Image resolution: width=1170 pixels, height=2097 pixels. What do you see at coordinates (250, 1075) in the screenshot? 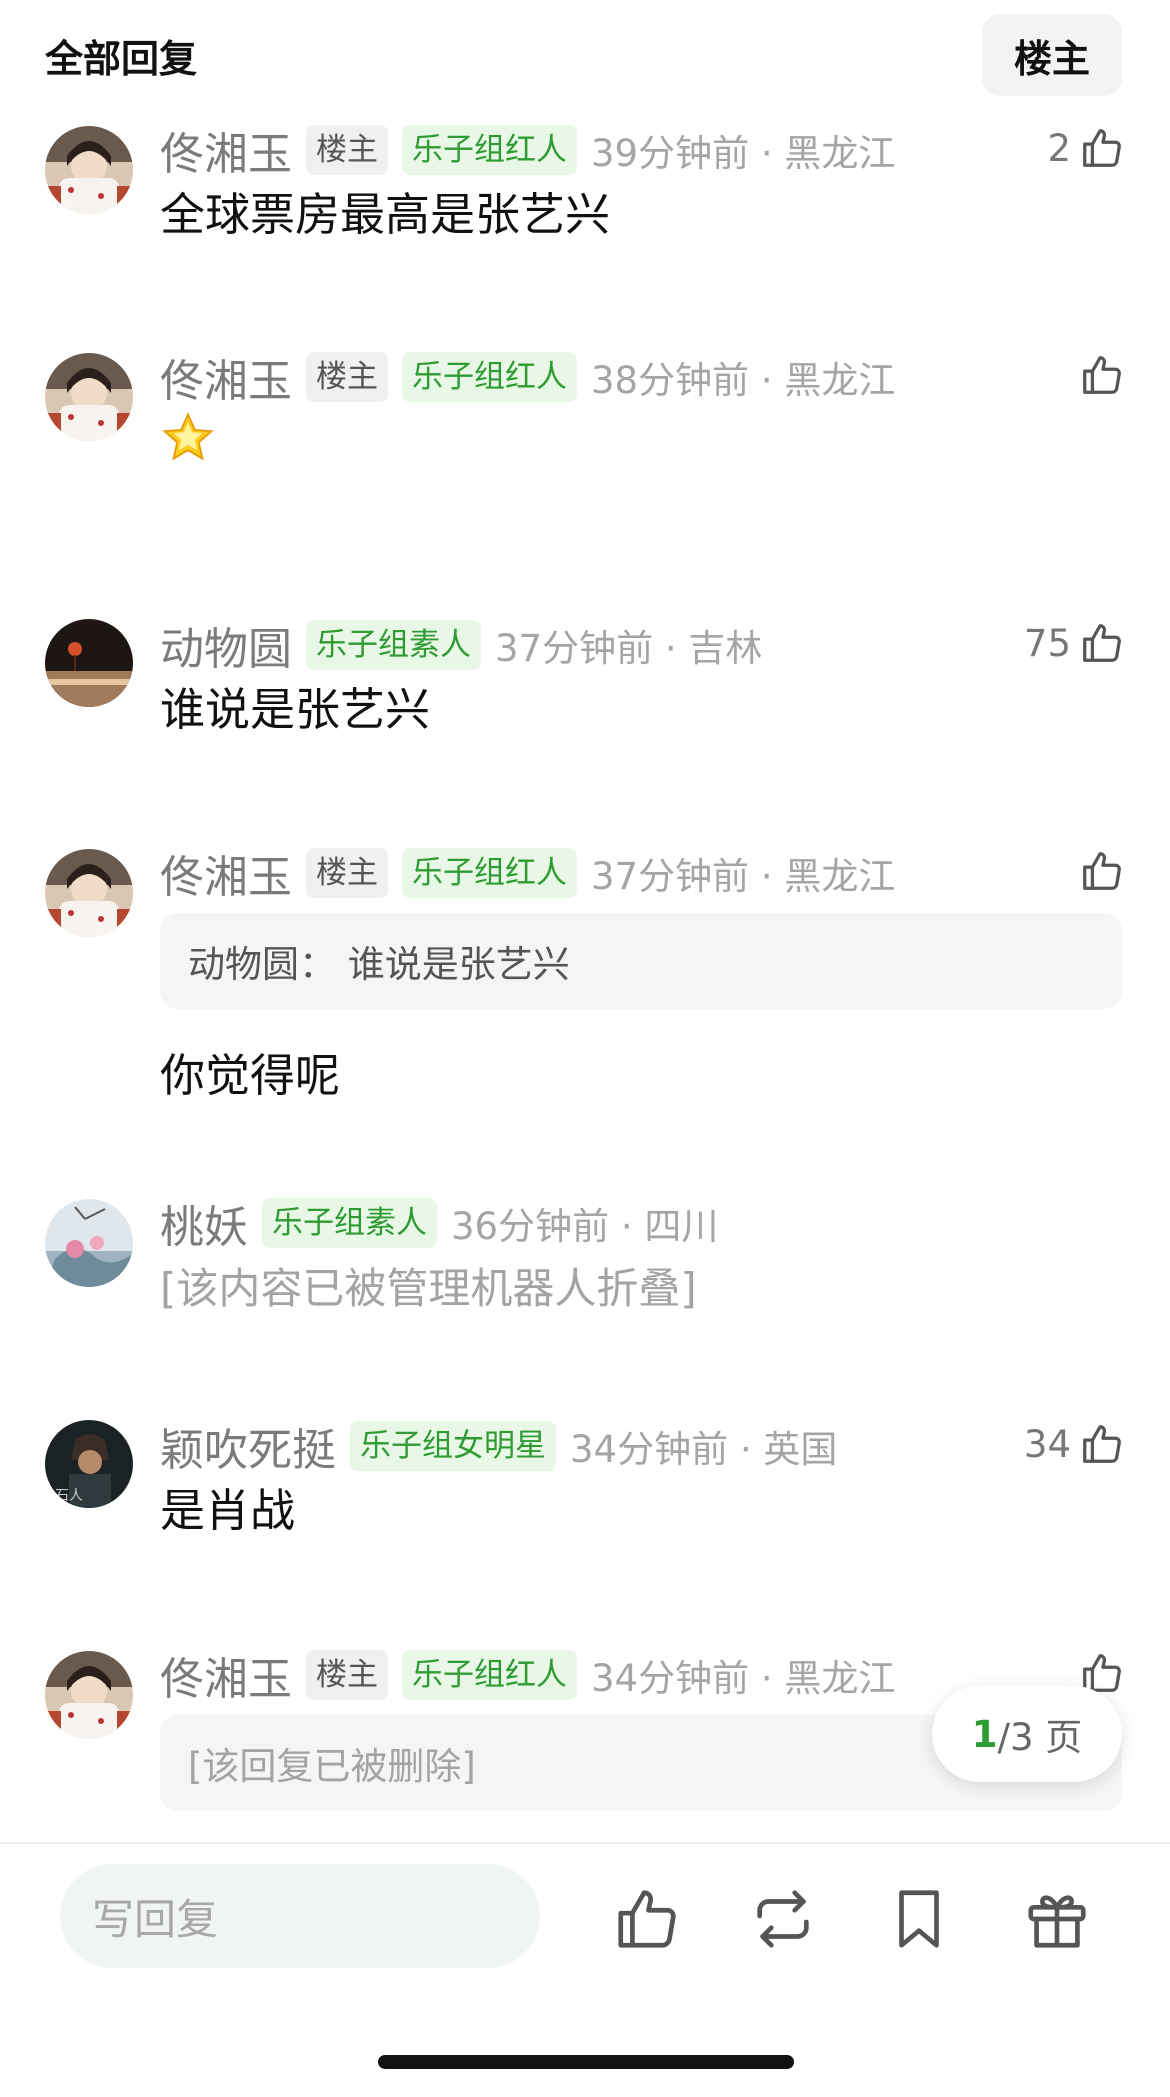
I see `comment-text: 你觉得呢` at bounding box center [250, 1075].